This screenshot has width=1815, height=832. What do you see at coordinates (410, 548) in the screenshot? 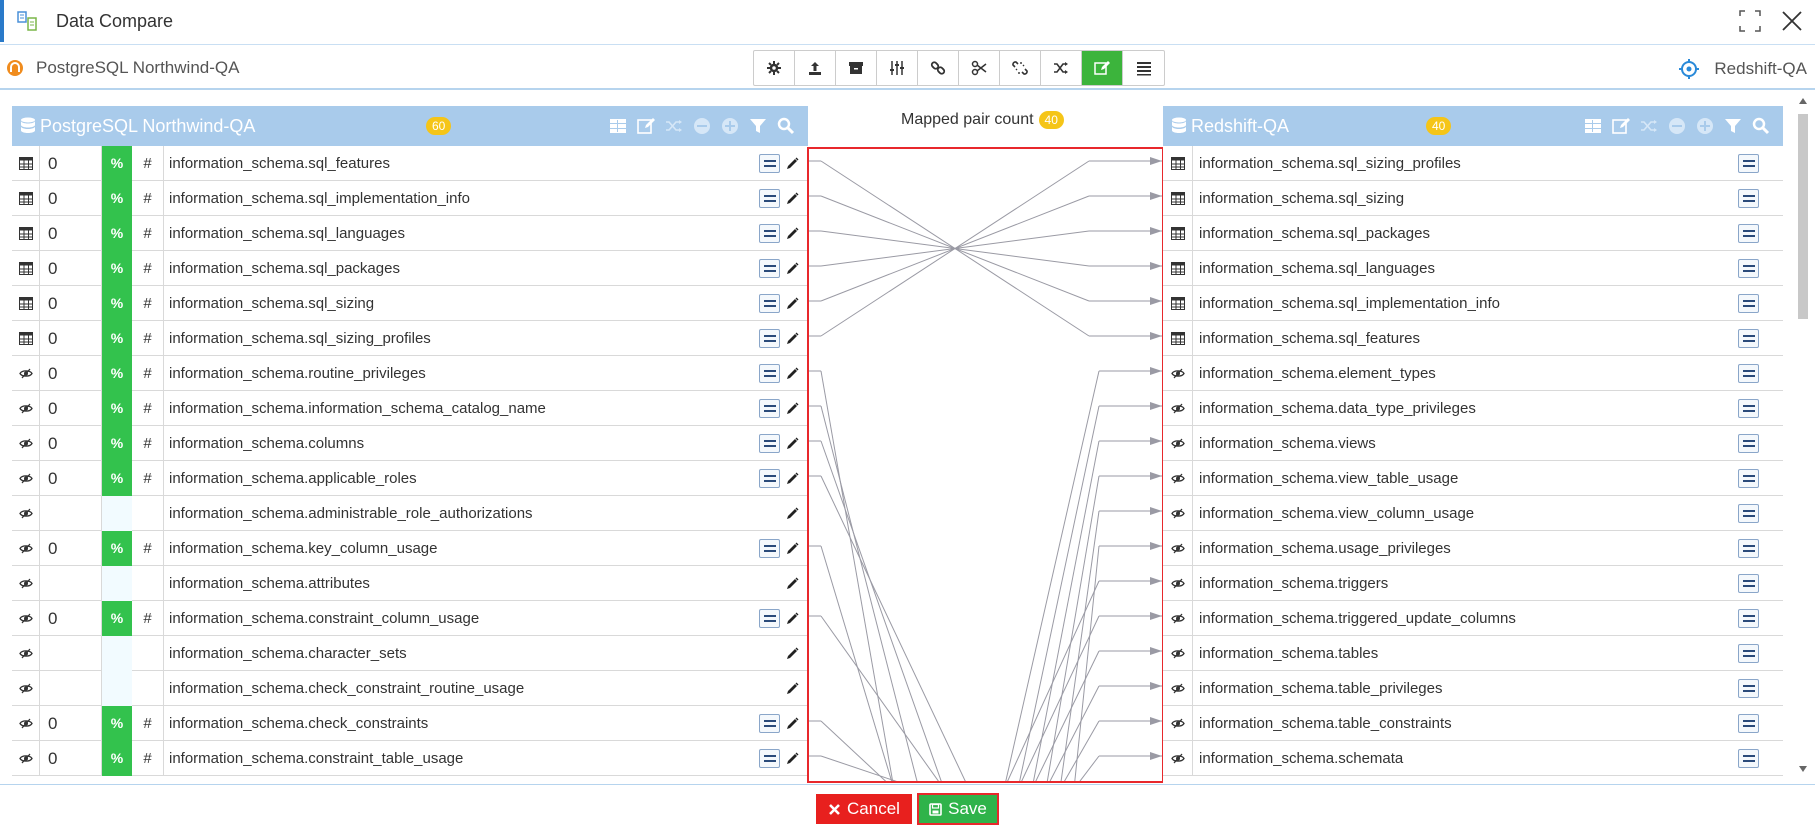
I see `source-object-row: 0% # information_schema.key_column_usage` at bounding box center [410, 548].